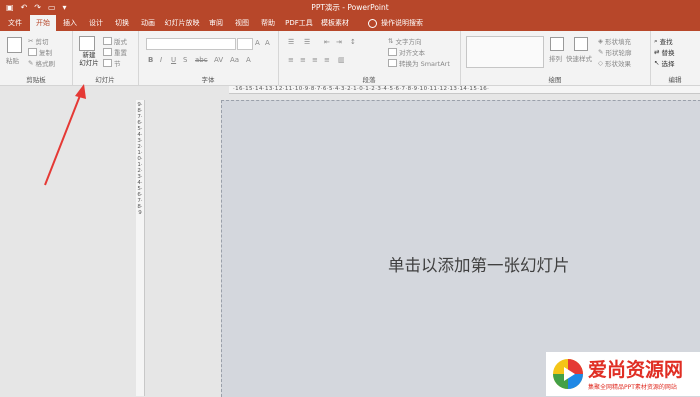 The height and width of the screenshot is (397, 700). Describe the element at coordinates (107, 41) in the screenshot. I see `layout-icon` at that location.